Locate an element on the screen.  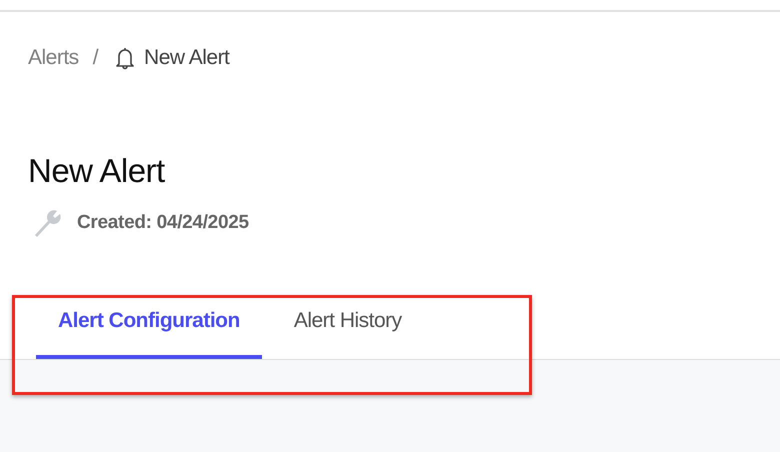
breadcrumb-current: New Alert is located at coordinates (187, 58).